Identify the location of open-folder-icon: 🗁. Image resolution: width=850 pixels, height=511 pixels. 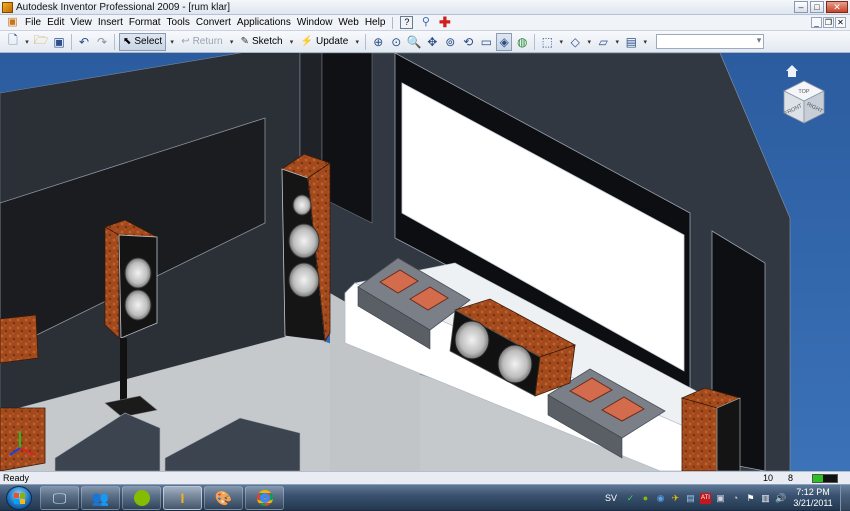
(41, 42).